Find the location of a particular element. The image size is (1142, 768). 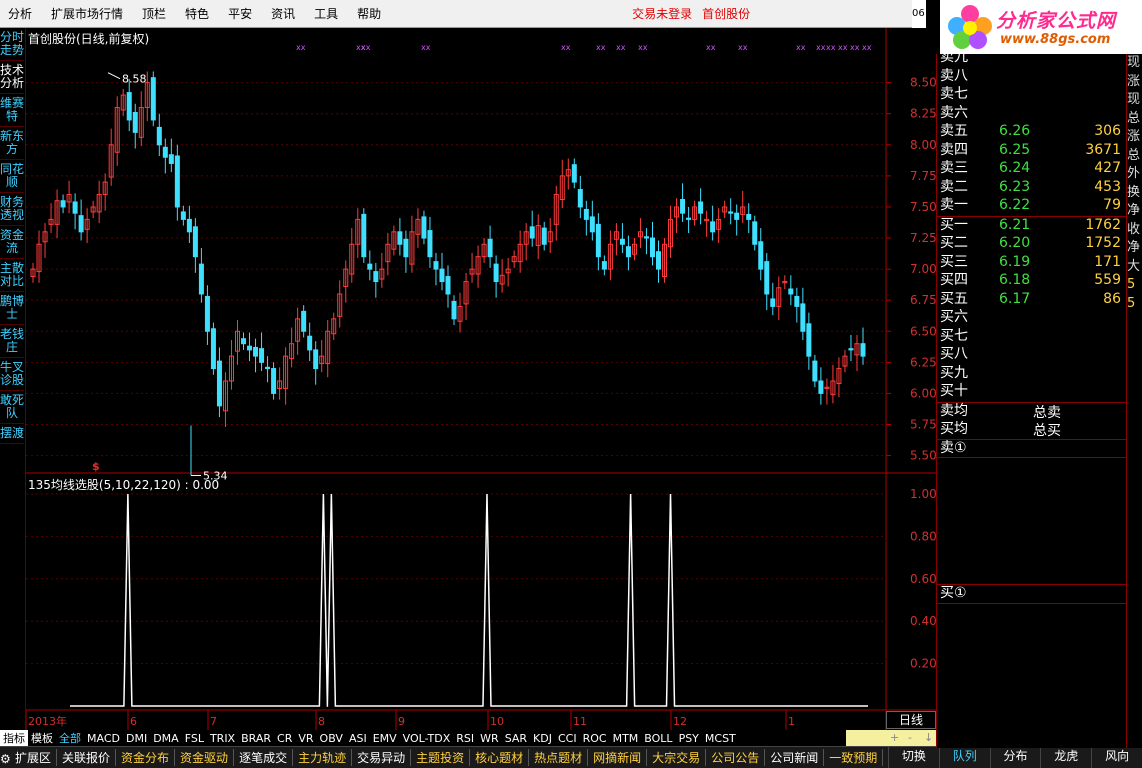

indicator-tab-指标: 指标 is located at coordinates (14, 738).